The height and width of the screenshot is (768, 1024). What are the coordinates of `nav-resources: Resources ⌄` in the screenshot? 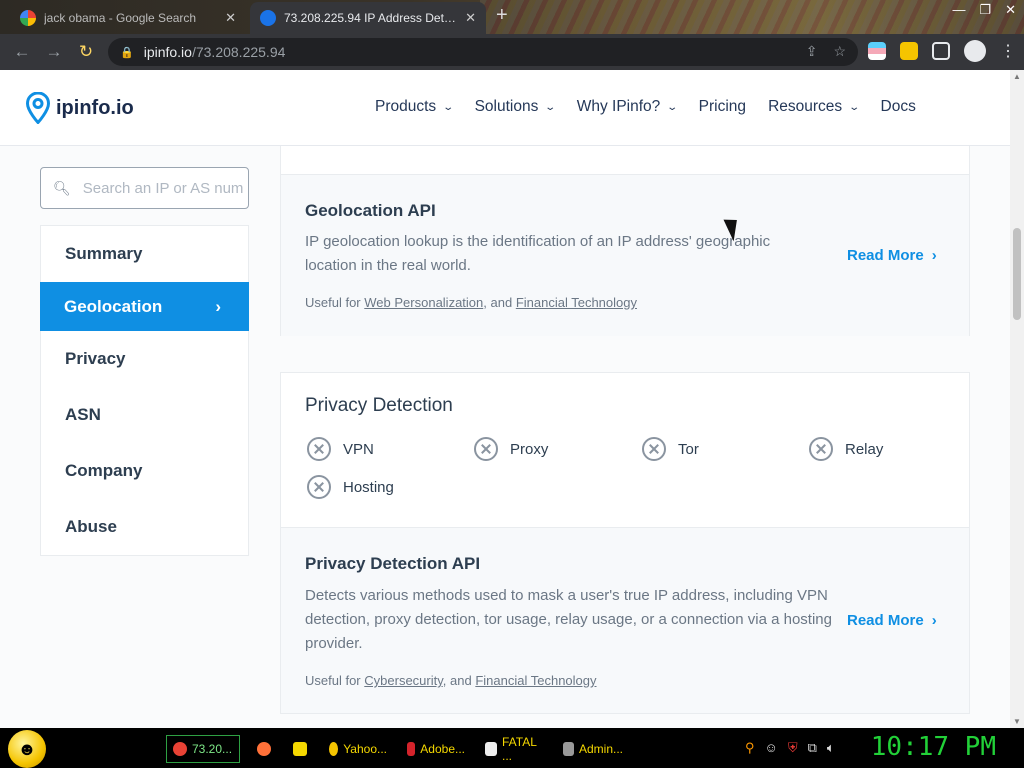 It's located at (814, 107).